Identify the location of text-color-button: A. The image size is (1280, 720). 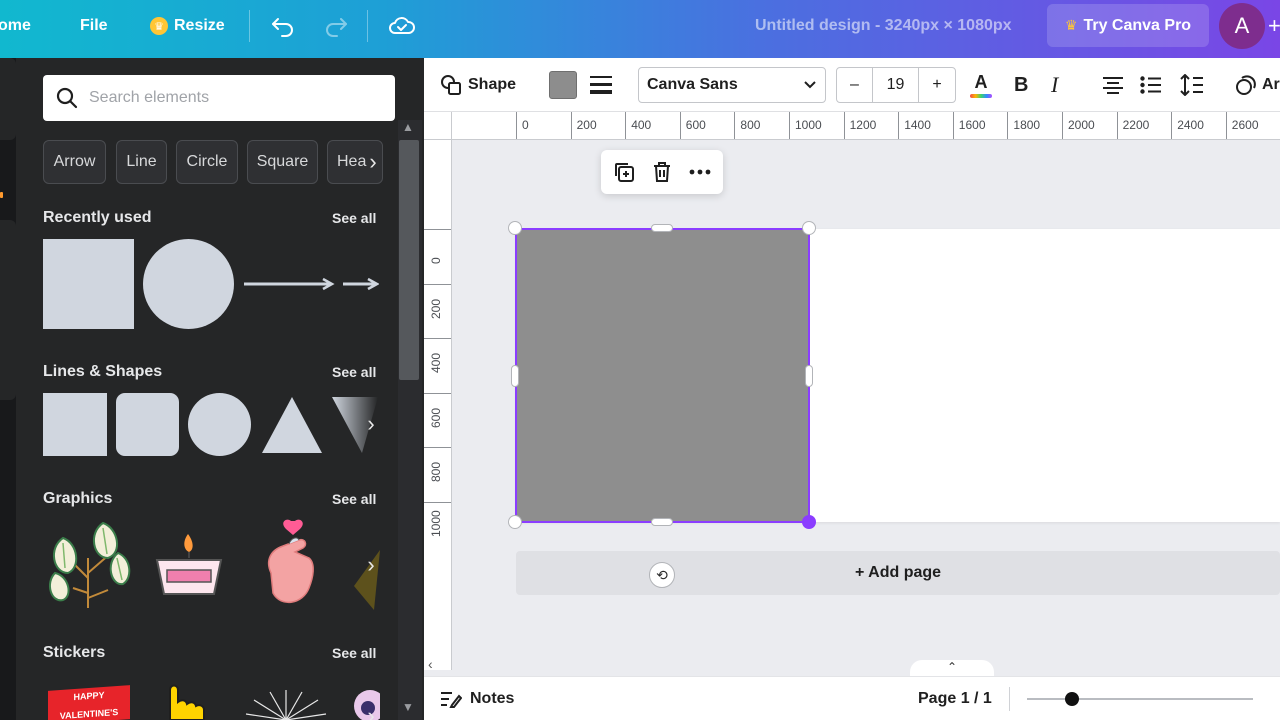
(981, 85).